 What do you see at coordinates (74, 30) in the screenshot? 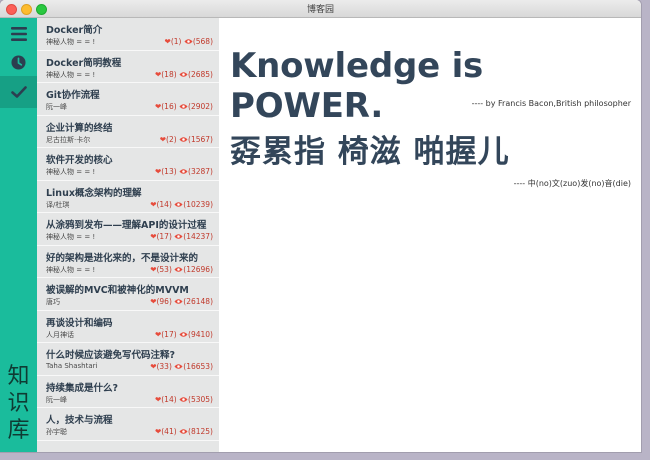
I see `article-title: Docker简介` at bounding box center [74, 30].